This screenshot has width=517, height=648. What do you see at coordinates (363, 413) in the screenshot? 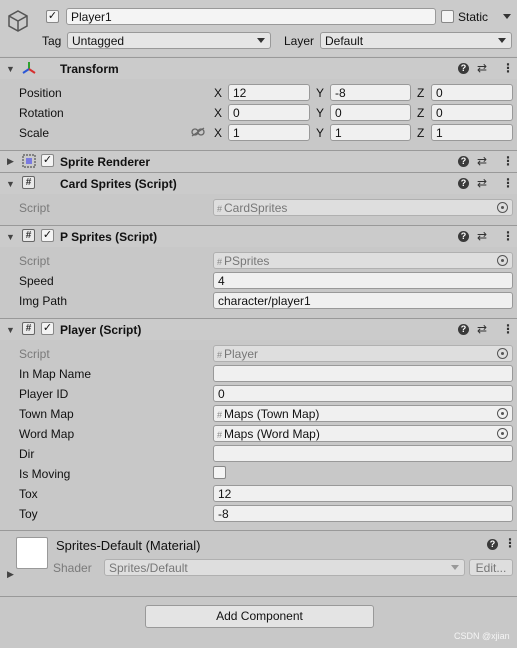
I see `town-map-field: # Maps (Town Map)` at bounding box center [363, 413].